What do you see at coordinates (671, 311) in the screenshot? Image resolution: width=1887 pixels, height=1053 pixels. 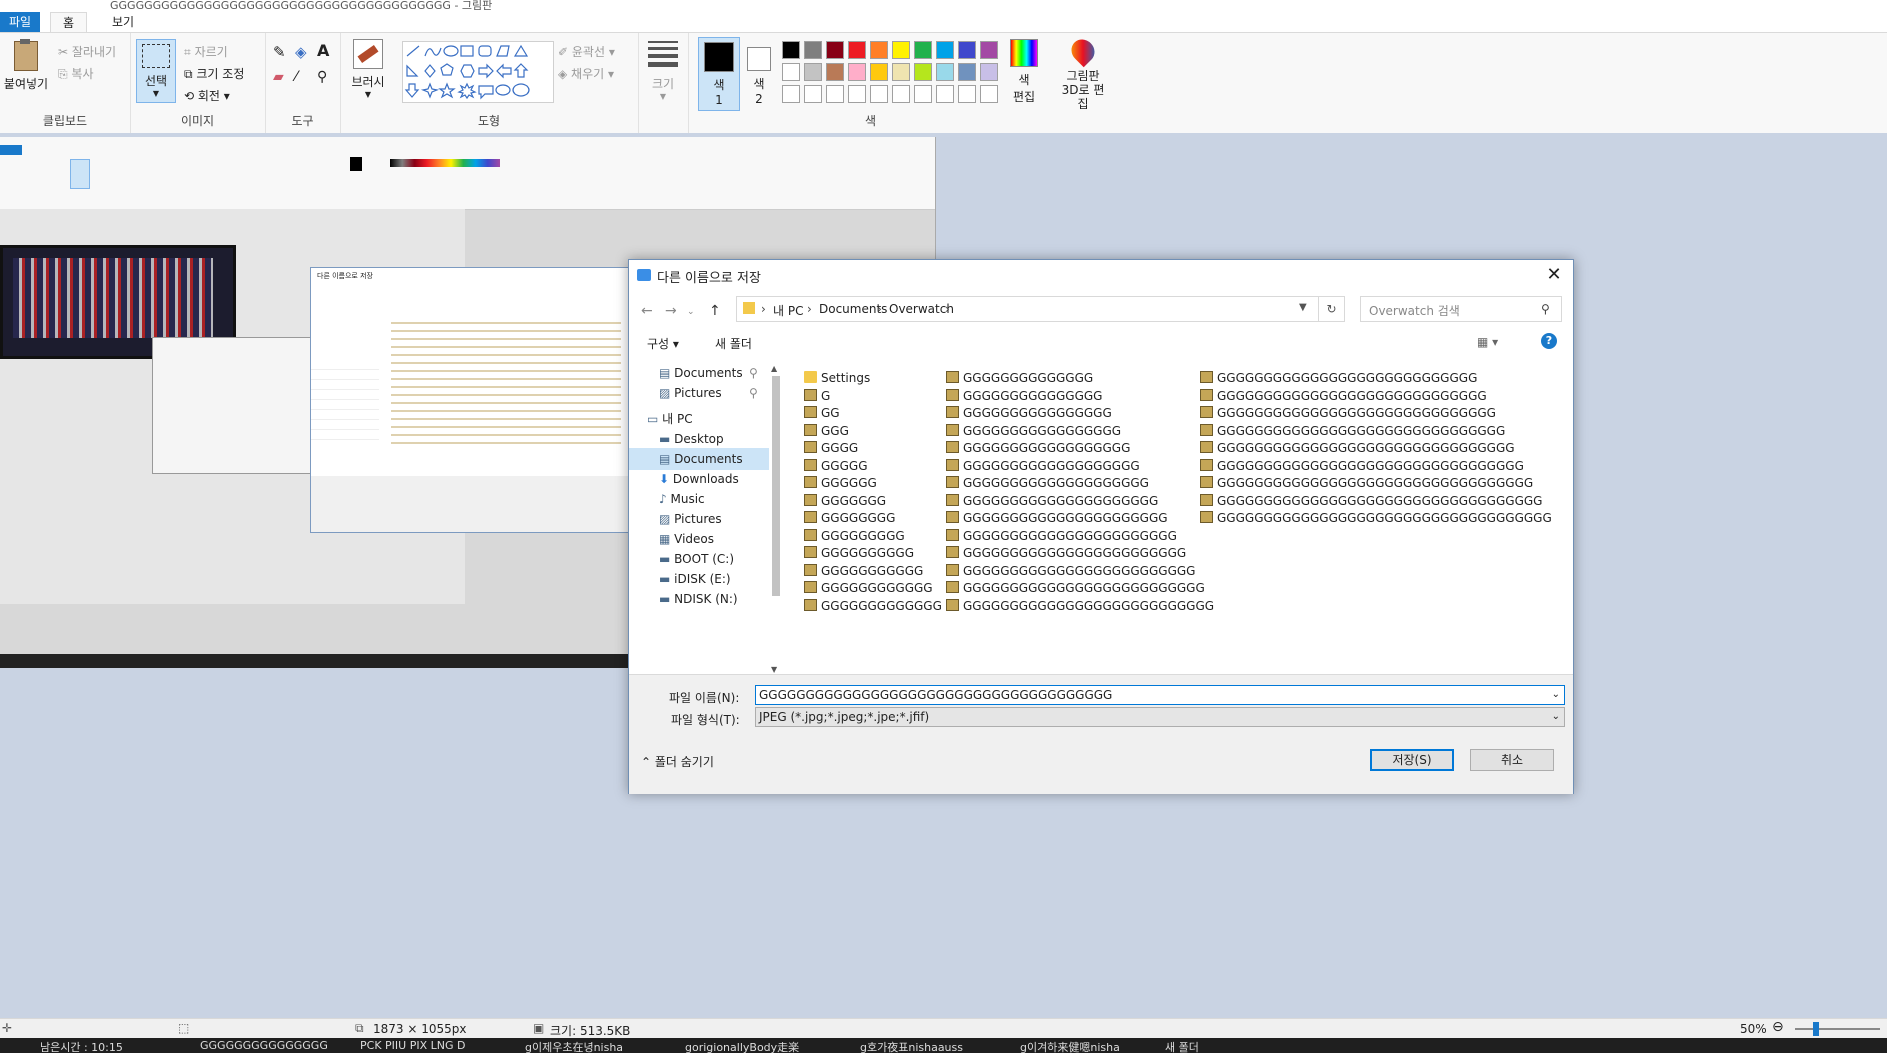 I see `forward-arrow-icon: →` at bounding box center [671, 311].